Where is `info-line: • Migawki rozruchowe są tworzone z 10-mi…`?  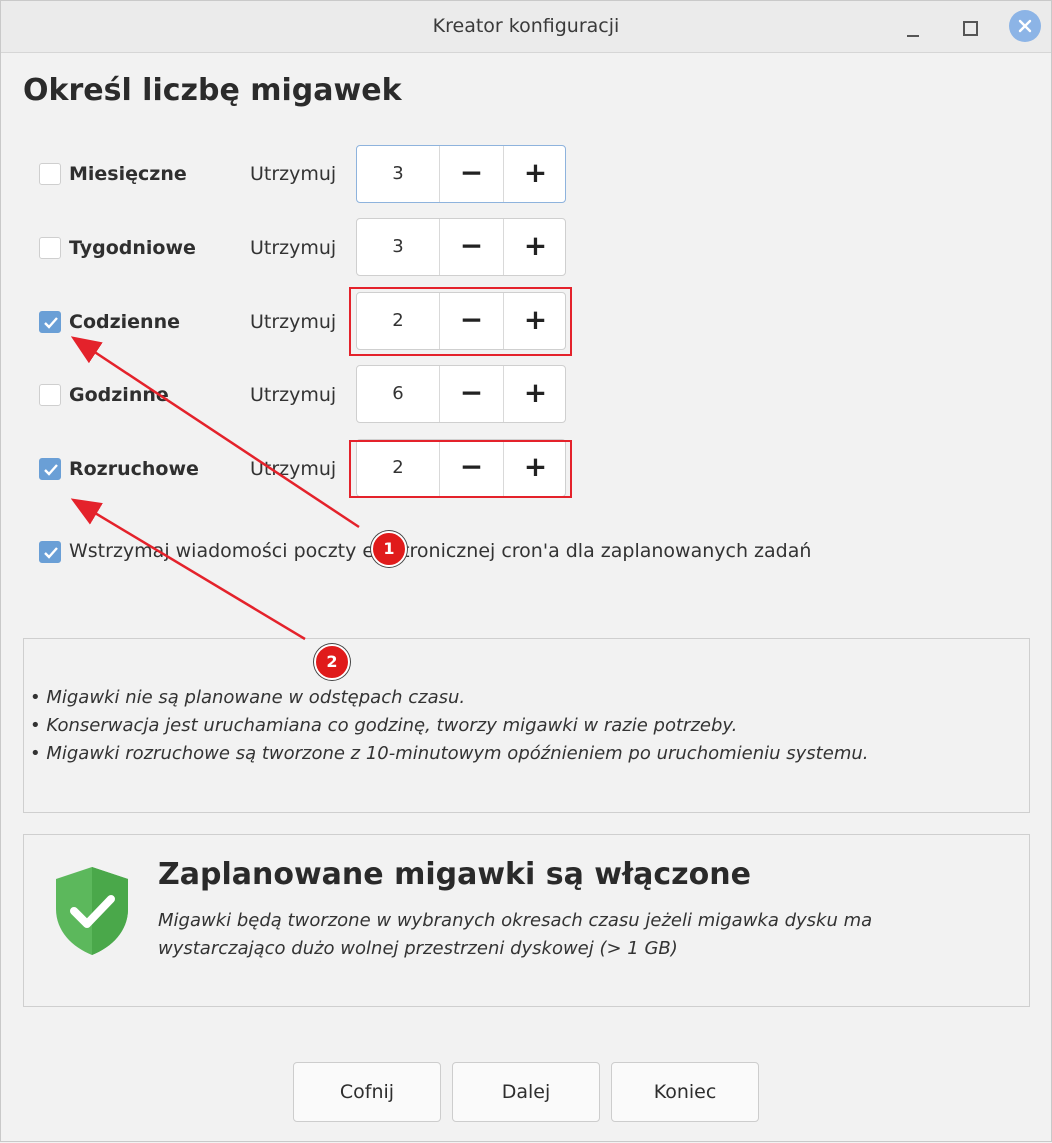
info-line: • Migawki rozruchowe są tworzone z 10-mi… is located at coordinates (449, 753).